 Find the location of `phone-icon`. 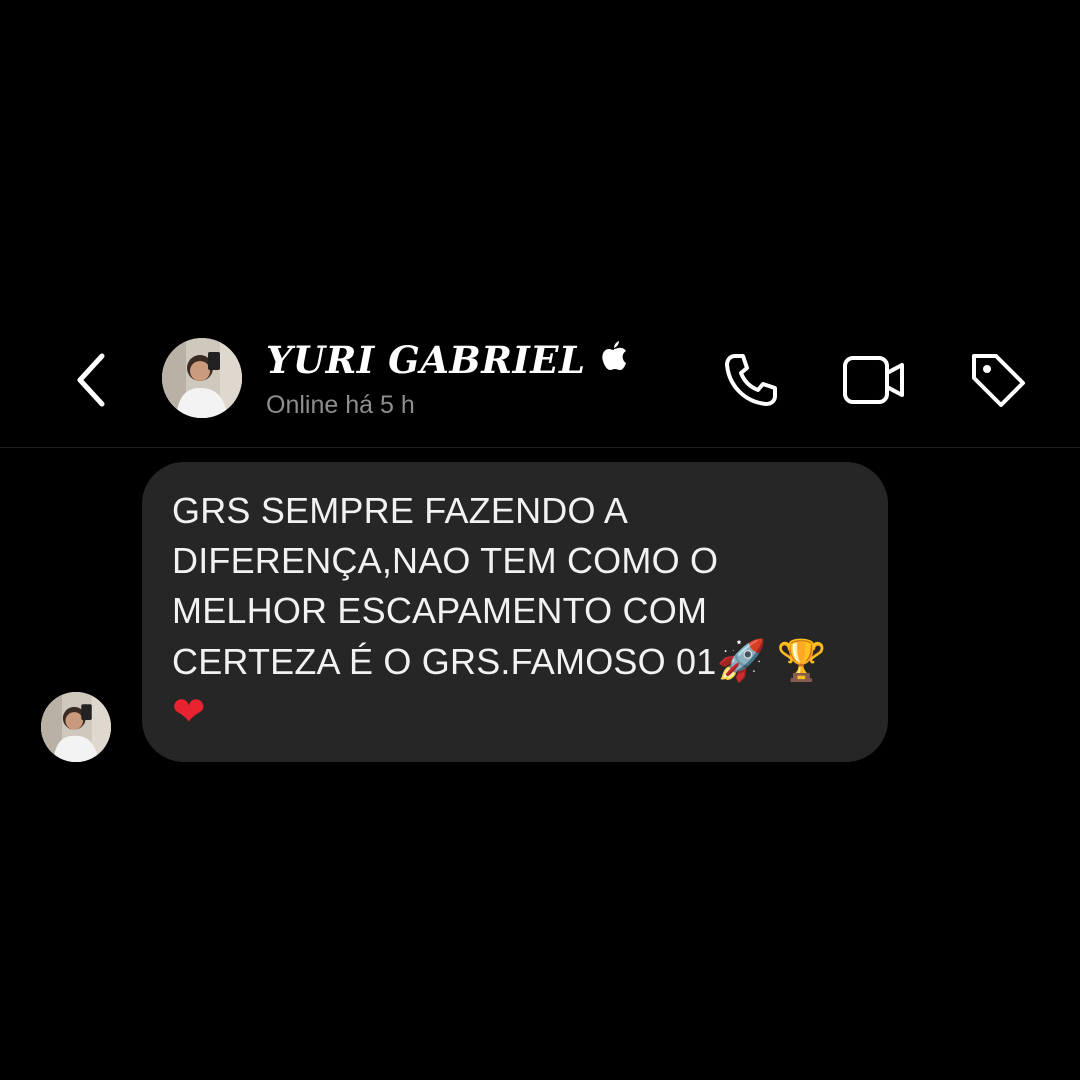

phone-icon is located at coordinates (751, 380).